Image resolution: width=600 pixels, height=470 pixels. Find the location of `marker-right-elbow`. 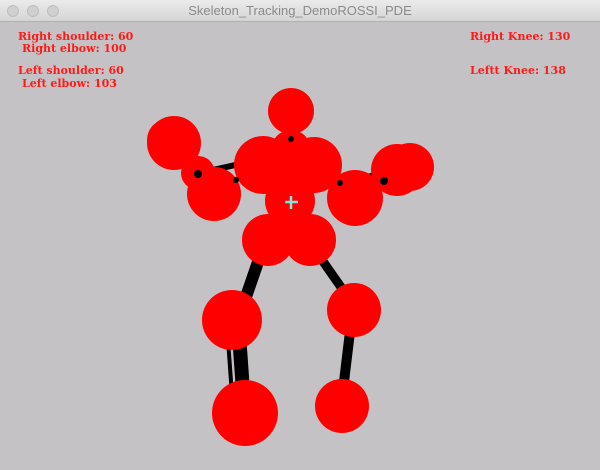

marker-right-elbow is located at coordinates (198, 174).